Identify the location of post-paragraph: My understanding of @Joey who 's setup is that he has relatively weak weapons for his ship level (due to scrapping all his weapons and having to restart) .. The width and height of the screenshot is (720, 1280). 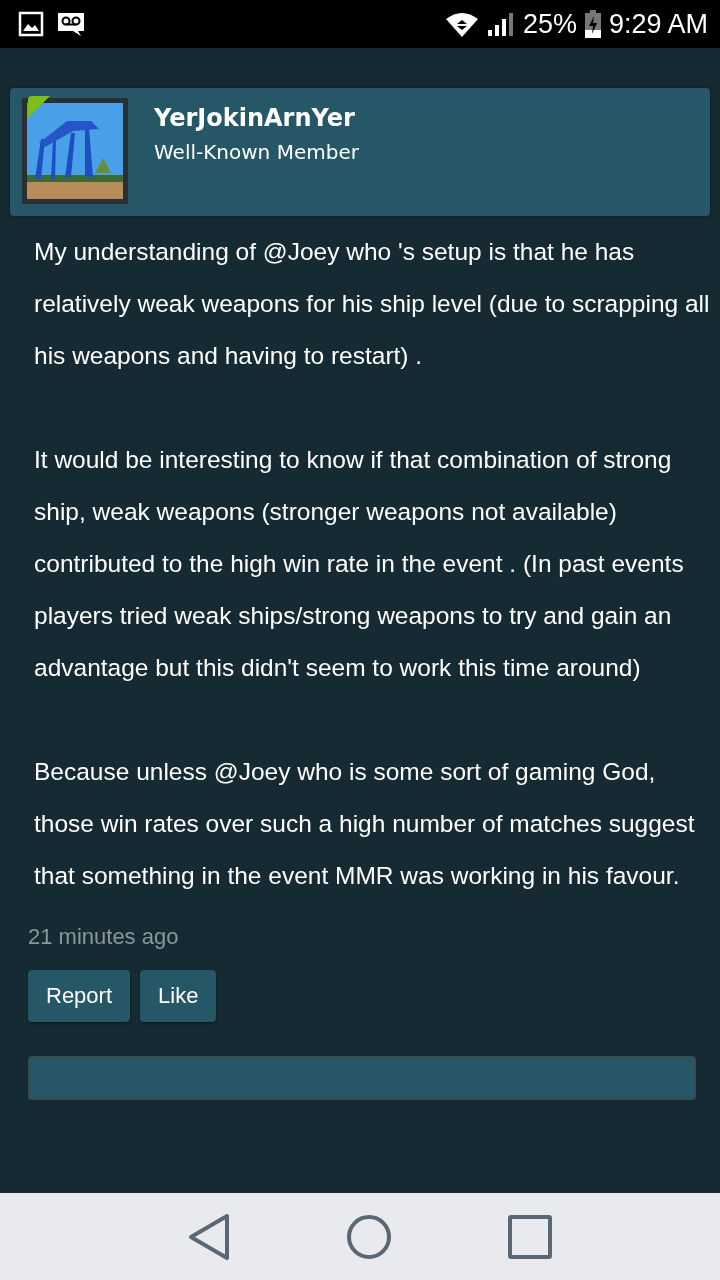
(372, 304).